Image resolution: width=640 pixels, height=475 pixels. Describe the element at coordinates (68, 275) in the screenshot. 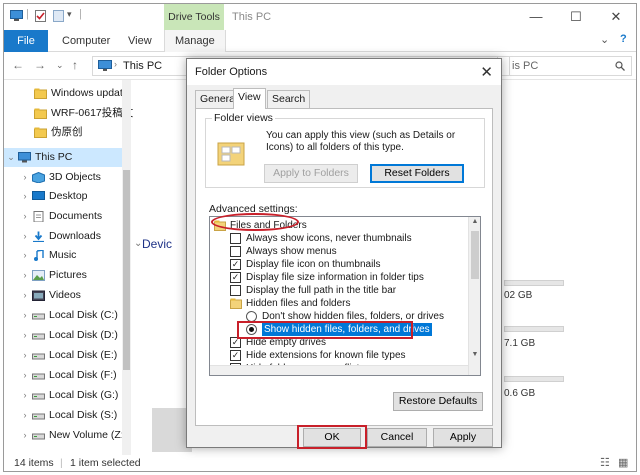

I see `sidebar-item-label: Pictures` at that location.